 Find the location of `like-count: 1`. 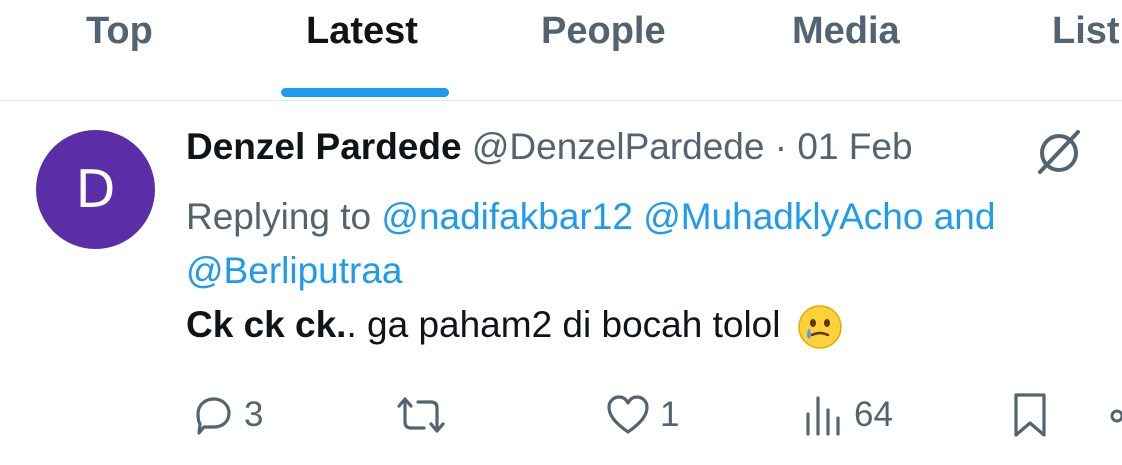

like-count: 1 is located at coordinates (670, 414).